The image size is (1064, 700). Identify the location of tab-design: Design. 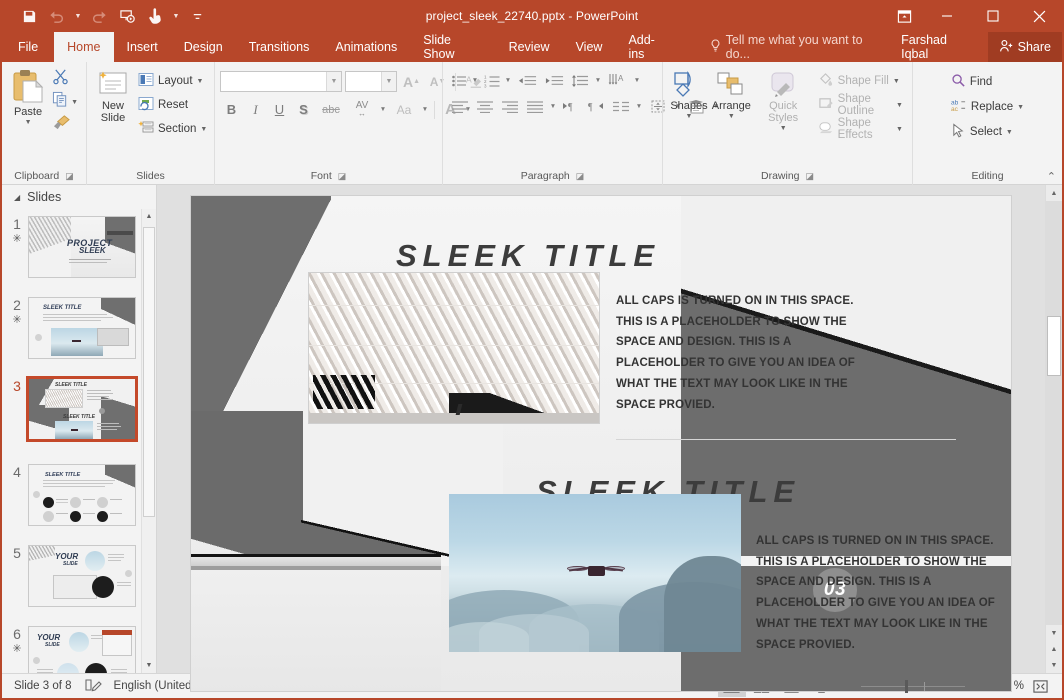
(203, 47).